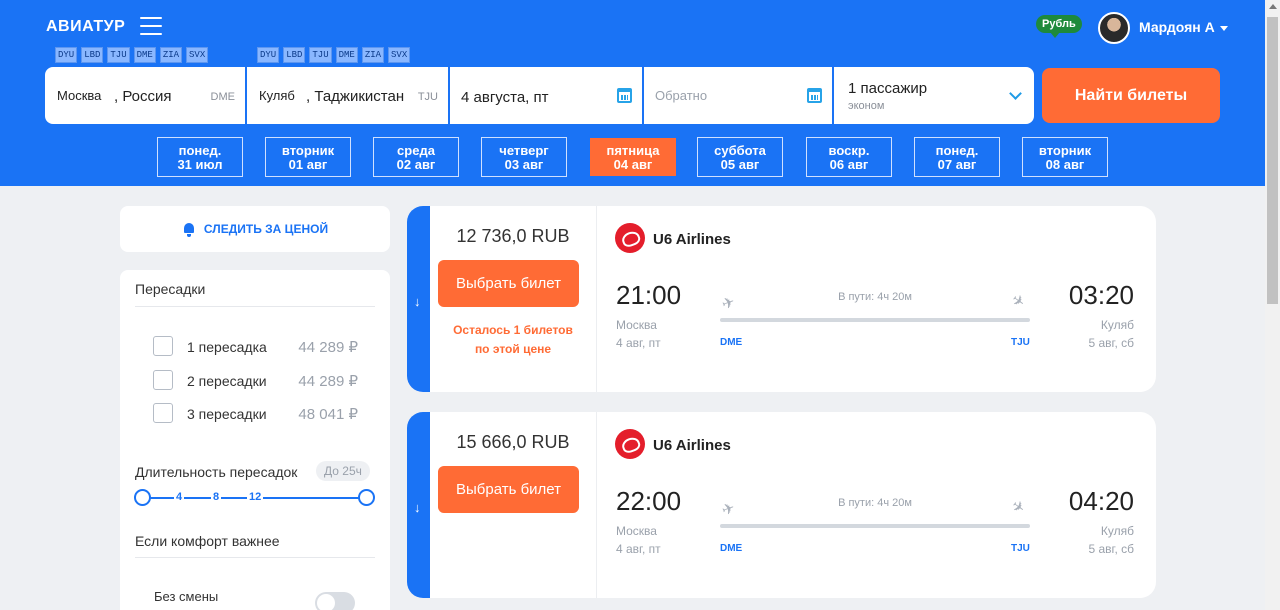  I want to click on day-date: 08 авг, so click(1065, 164).